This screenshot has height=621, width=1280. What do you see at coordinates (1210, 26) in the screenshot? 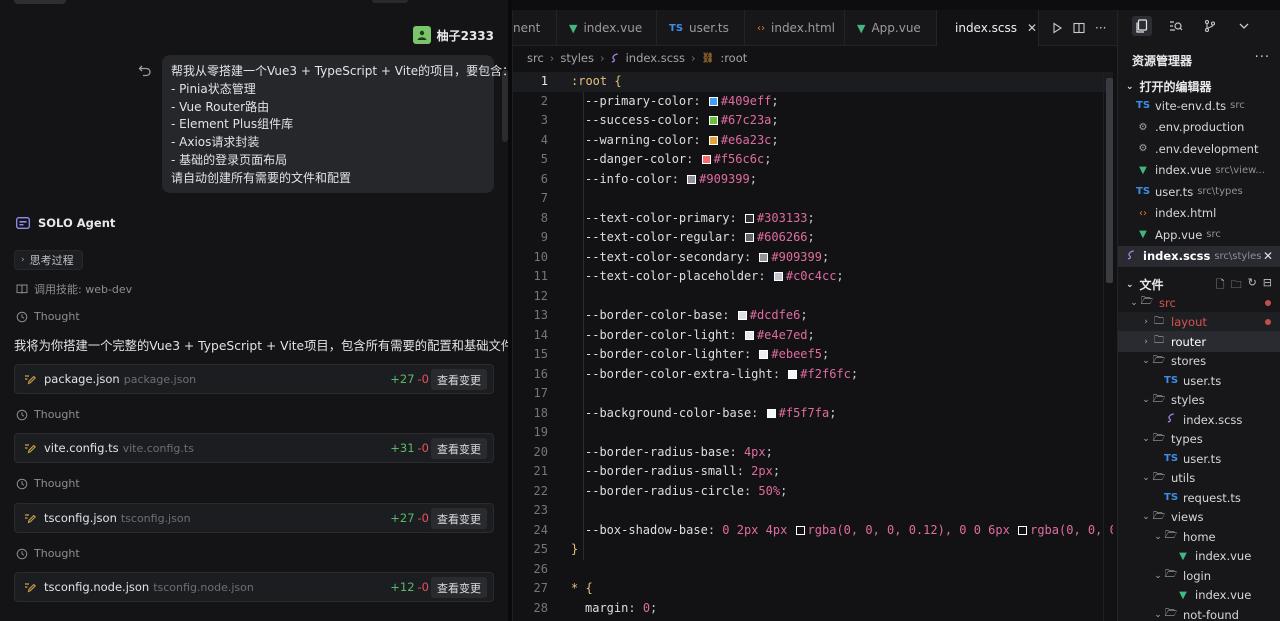
I see `source-control-icon` at bounding box center [1210, 26].